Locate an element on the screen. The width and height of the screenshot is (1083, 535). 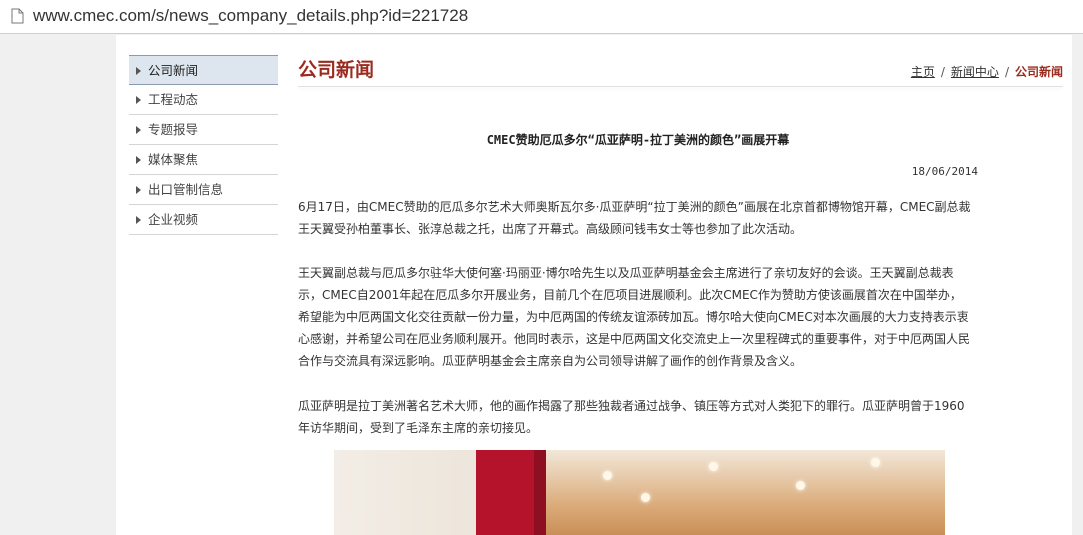
photo-wall-shadow is located at coordinates (540, 492).